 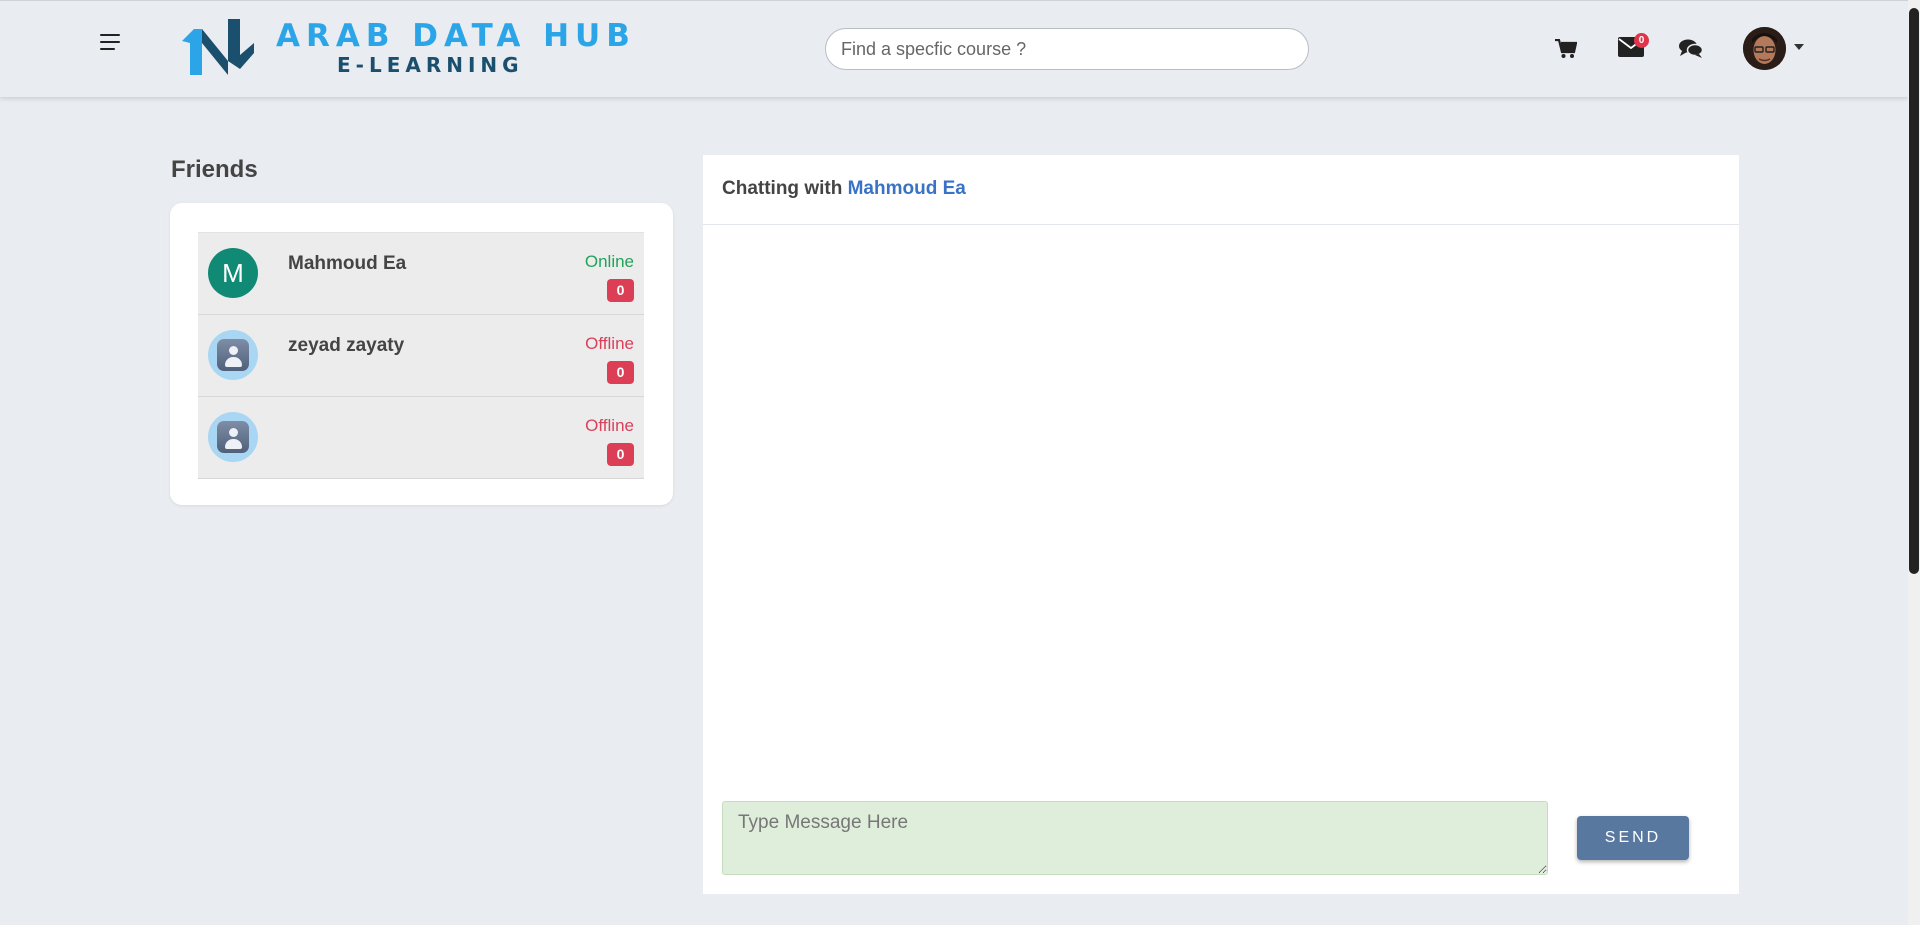 I want to click on logo-subtitle: E-LEARNING, so click(x=430, y=65).